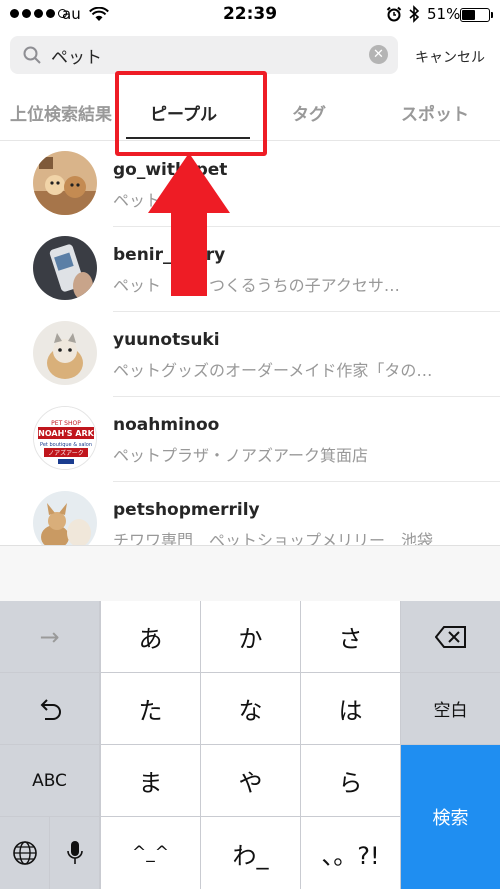 The image size is (500, 889). Describe the element at coordinates (166, 340) in the screenshot. I see `result-username: yuunotsuki` at that location.